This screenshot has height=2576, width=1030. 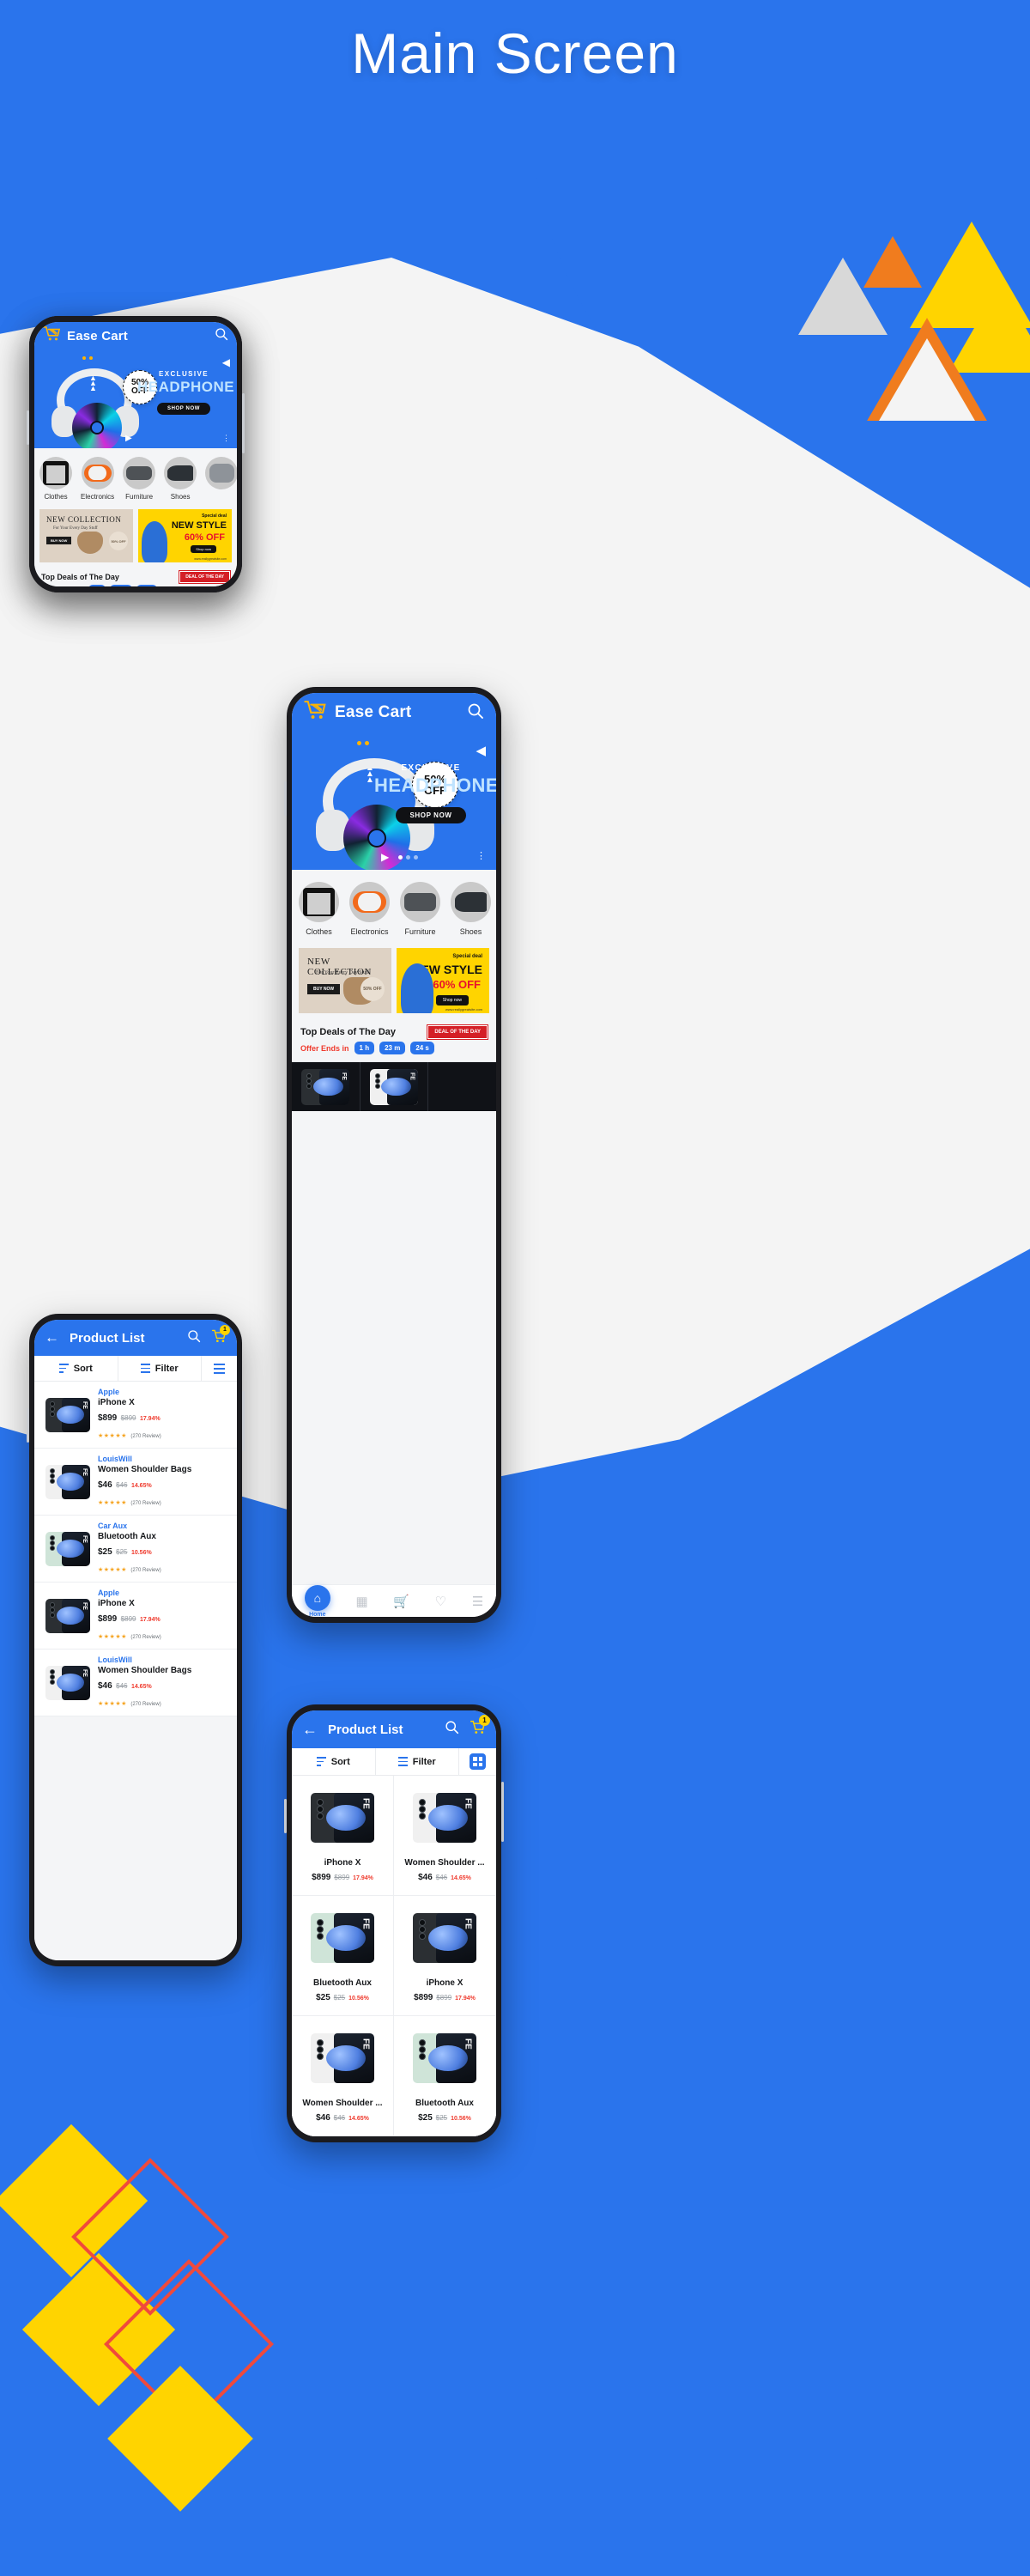 I want to click on grid-toolbar: Sort Filter, so click(x=394, y=1762).